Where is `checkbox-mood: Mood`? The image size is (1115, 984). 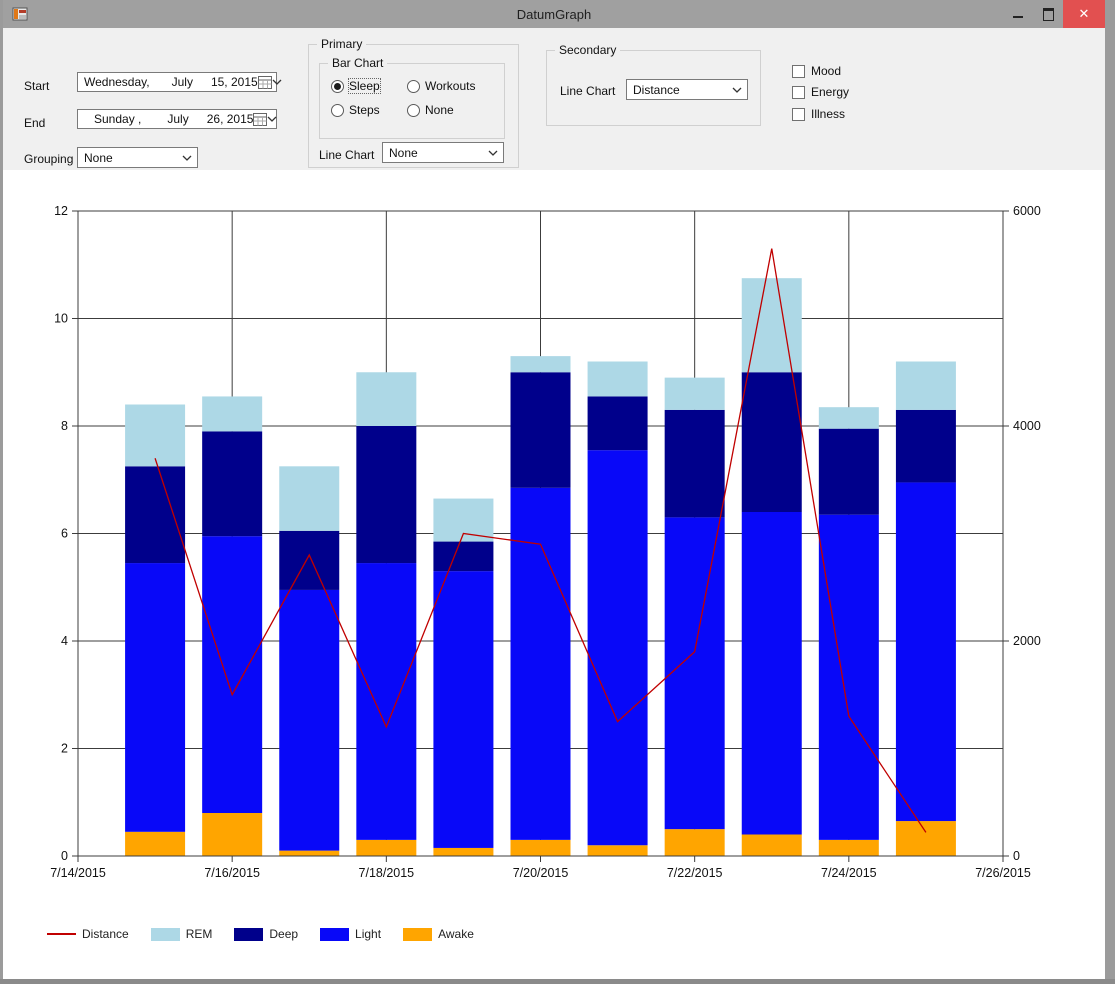
checkbox-mood: Mood is located at coordinates (816, 71).